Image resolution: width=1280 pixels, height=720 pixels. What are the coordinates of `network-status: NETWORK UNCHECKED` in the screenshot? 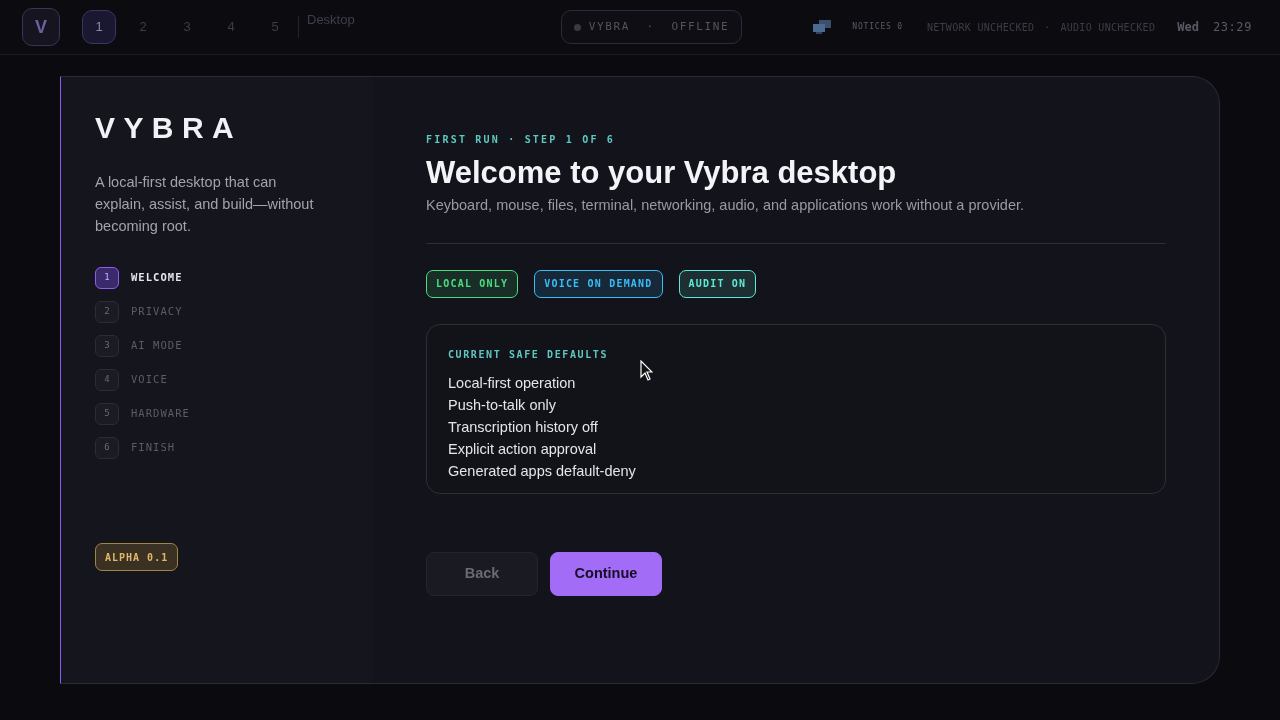 It's located at (980, 27).